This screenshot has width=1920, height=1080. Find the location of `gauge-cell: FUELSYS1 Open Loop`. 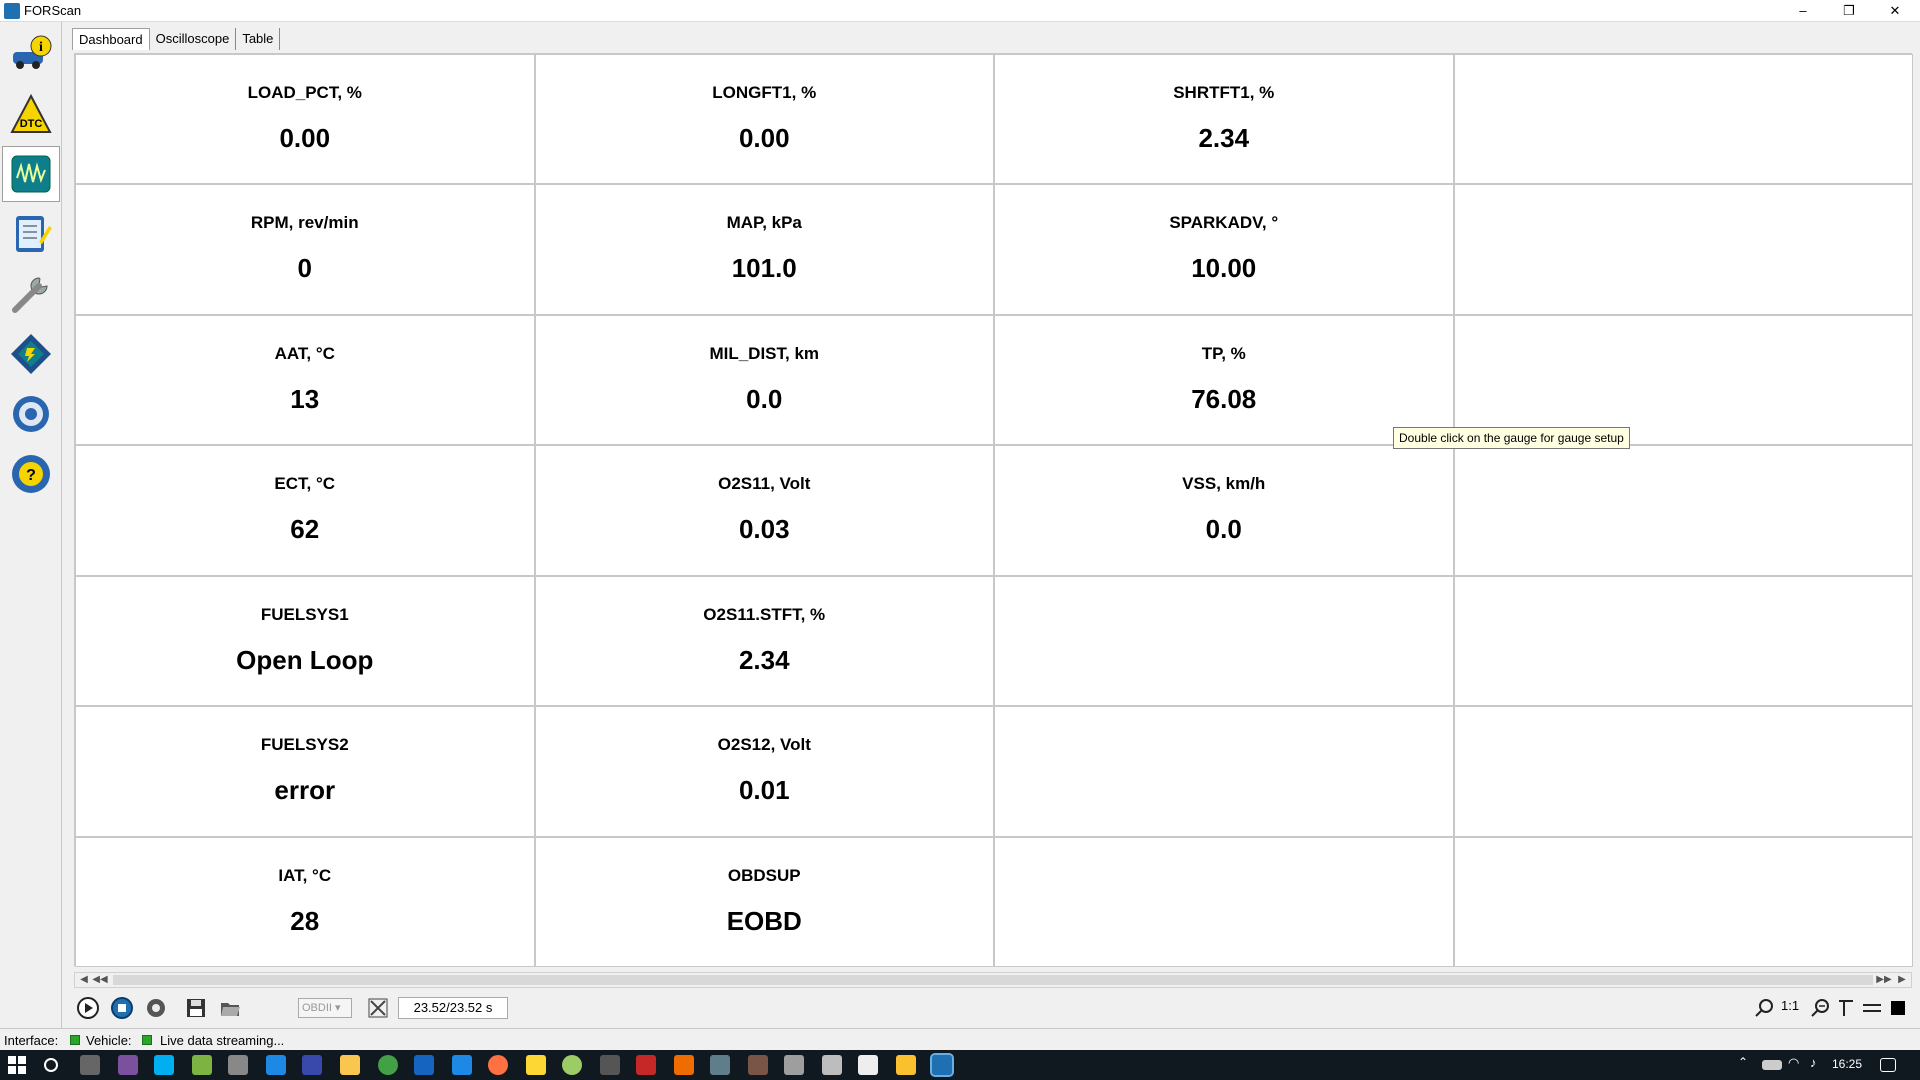

gauge-cell: FUELSYS1 Open Loop is located at coordinates (305, 641).